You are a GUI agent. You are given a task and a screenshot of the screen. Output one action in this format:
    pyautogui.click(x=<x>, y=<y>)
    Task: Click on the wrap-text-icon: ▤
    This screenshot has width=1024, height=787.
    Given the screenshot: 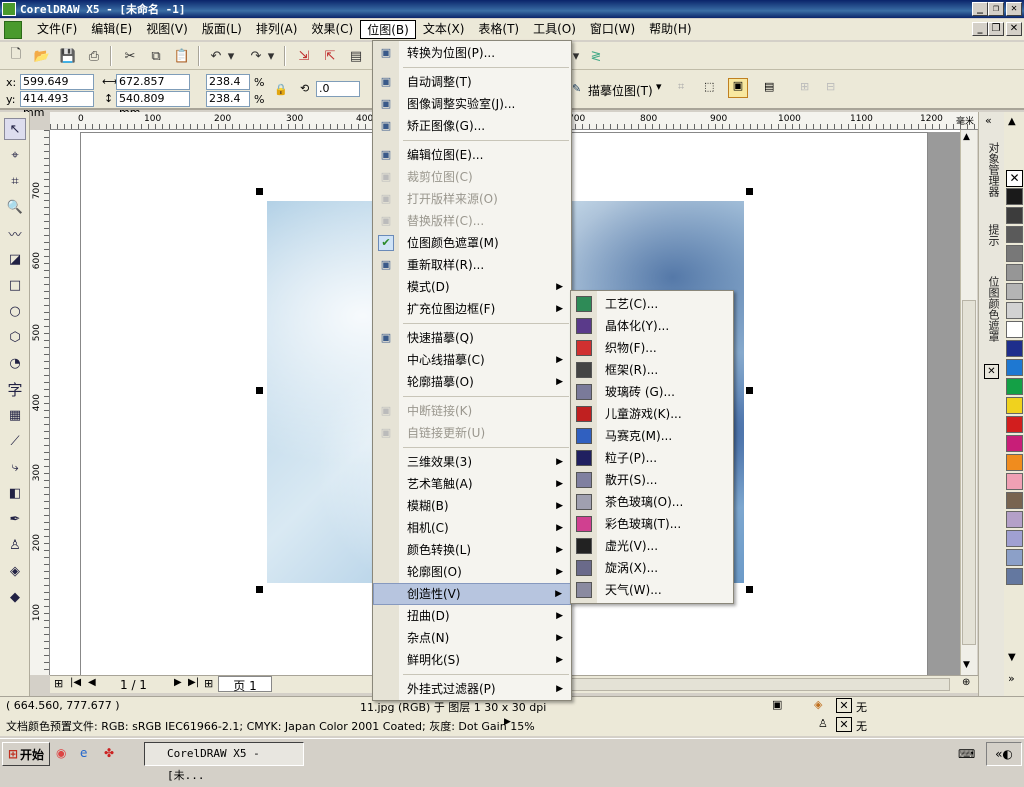 What is the action you would take?
    pyautogui.click(x=769, y=86)
    